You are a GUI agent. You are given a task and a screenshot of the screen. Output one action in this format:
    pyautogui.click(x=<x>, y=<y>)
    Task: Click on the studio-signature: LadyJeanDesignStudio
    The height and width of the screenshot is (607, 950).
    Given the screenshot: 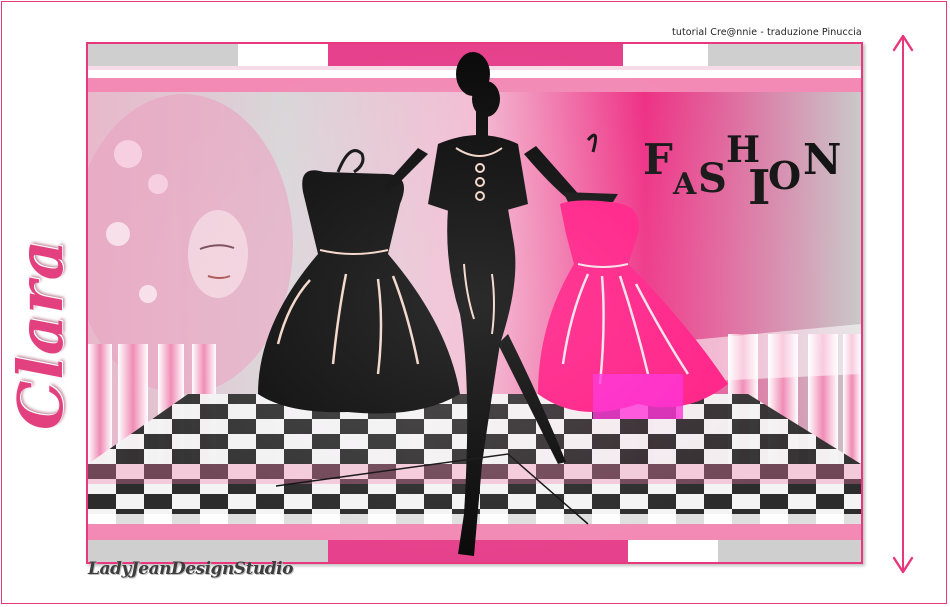 What is the action you would take?
    pyautogui.click(x=190, y=569)
    